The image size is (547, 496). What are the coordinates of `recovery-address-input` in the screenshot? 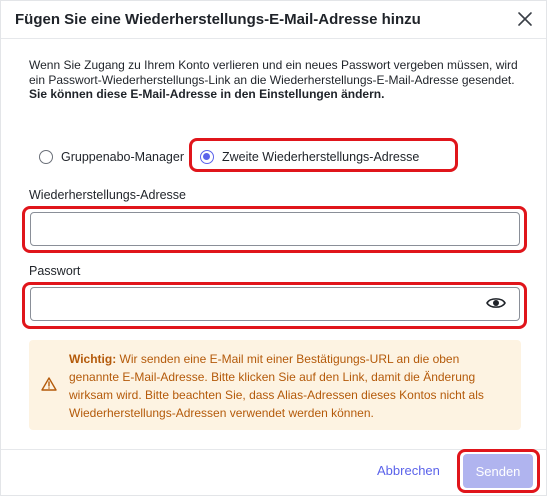 It's located at (275, 229).